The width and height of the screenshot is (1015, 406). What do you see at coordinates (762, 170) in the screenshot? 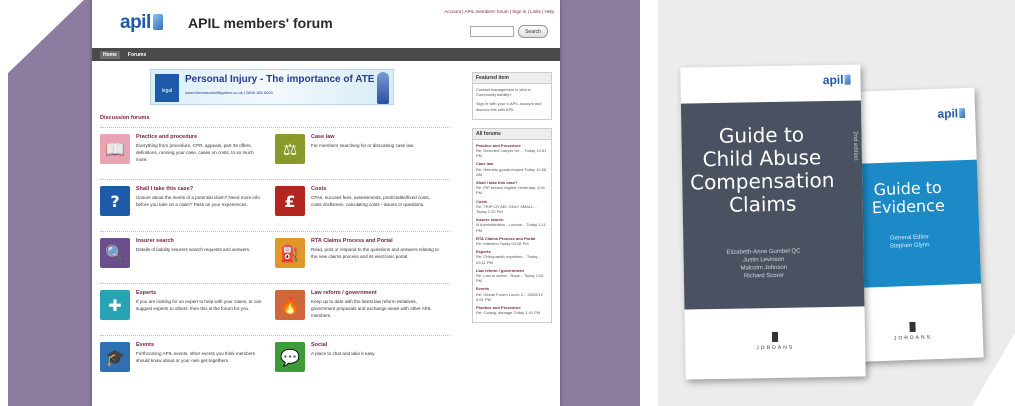
I see `book-title: Guide to Child Abuse Compensation Claims` at bounding box center [762, 170].